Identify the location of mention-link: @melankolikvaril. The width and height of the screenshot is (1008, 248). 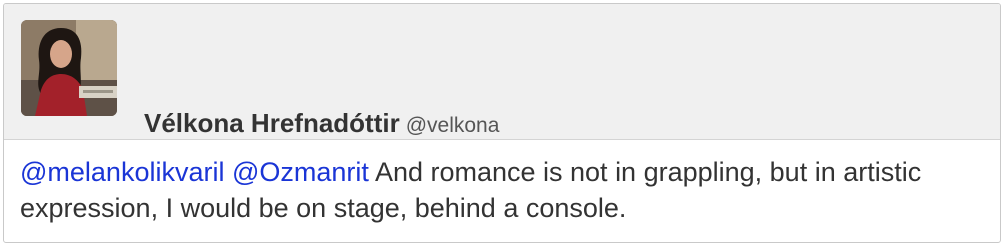
(122, 172).